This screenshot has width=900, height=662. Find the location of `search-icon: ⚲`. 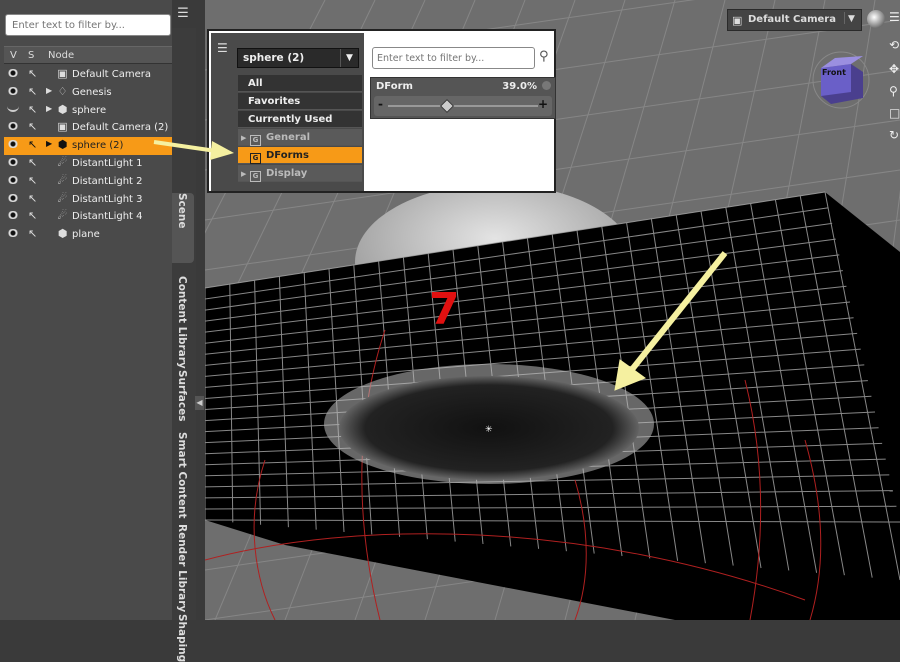

search-icon: ⚲ is located at coordinates (544, 56).